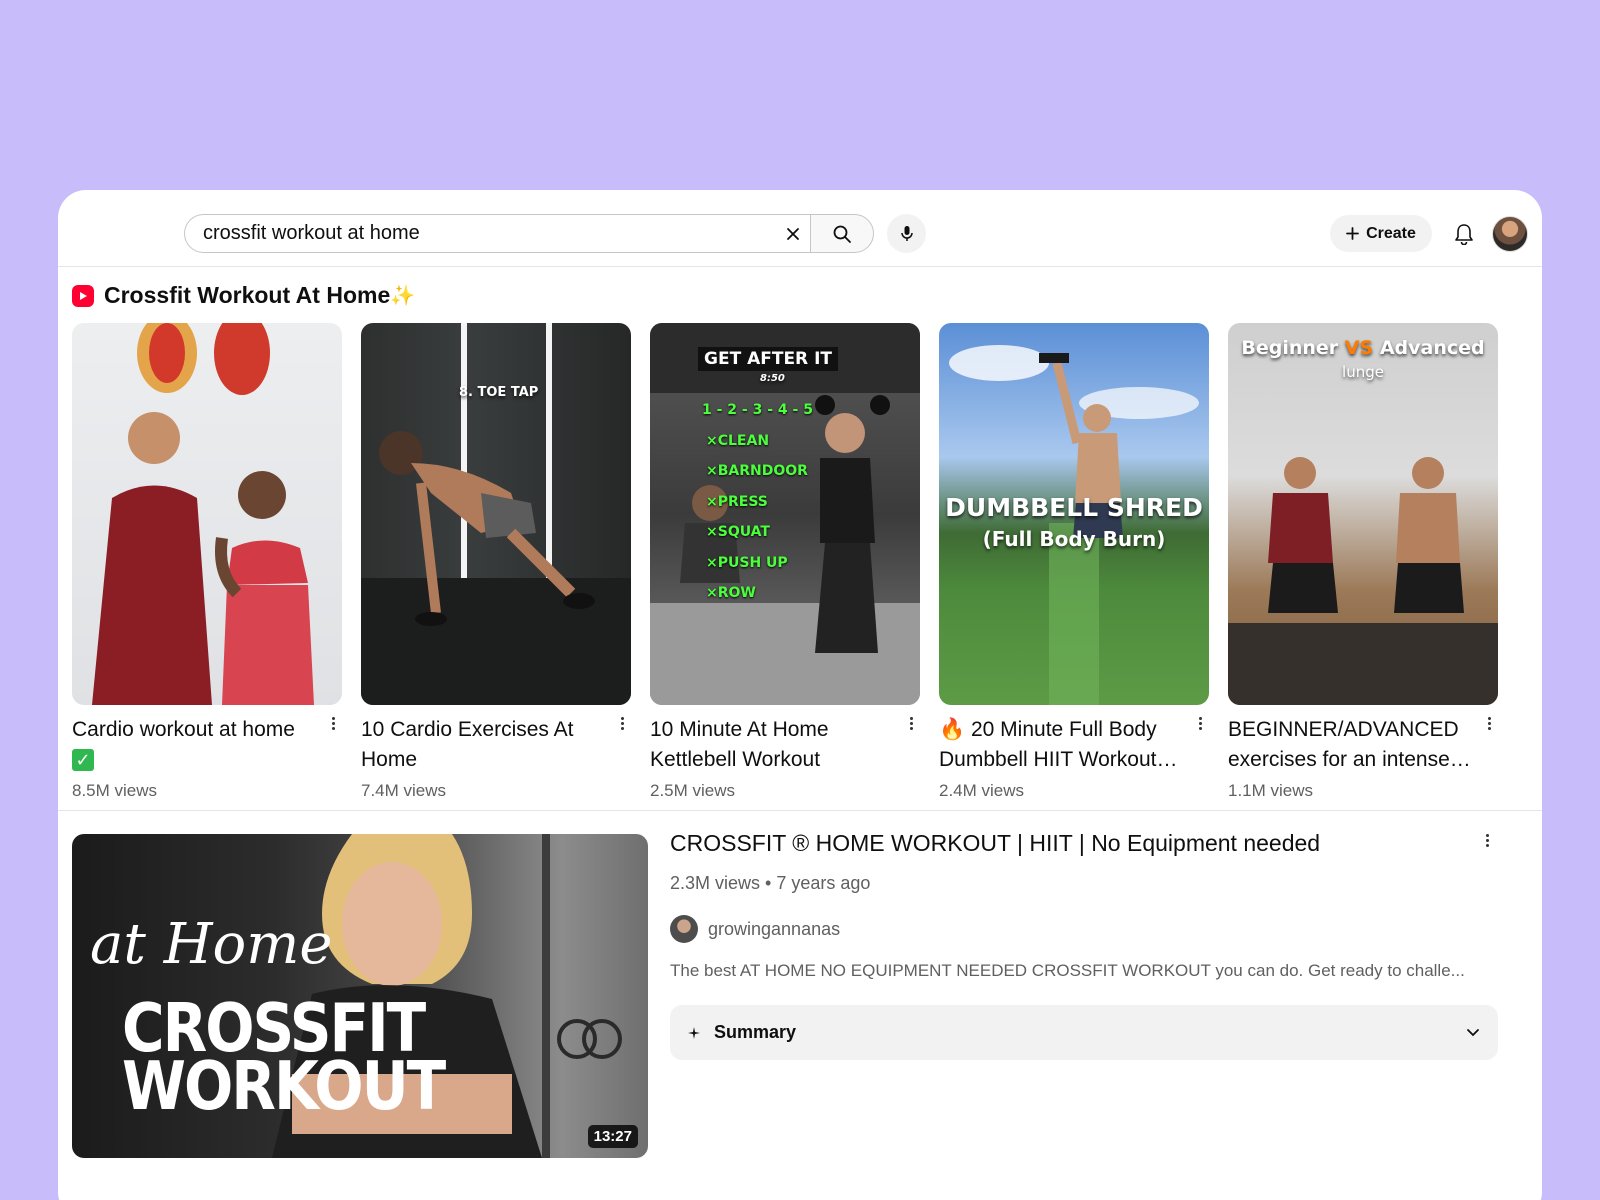 The image size is (1600, 1200). I want to click on short-views: 2.5M views, so click(693, 790).